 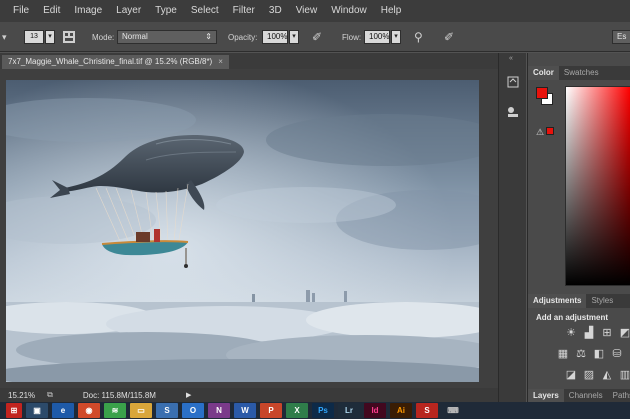 What do you see at coordinates (135, 36) in the screenshot?
I see `mode-value: Normal` at bounding box center [135, 36].